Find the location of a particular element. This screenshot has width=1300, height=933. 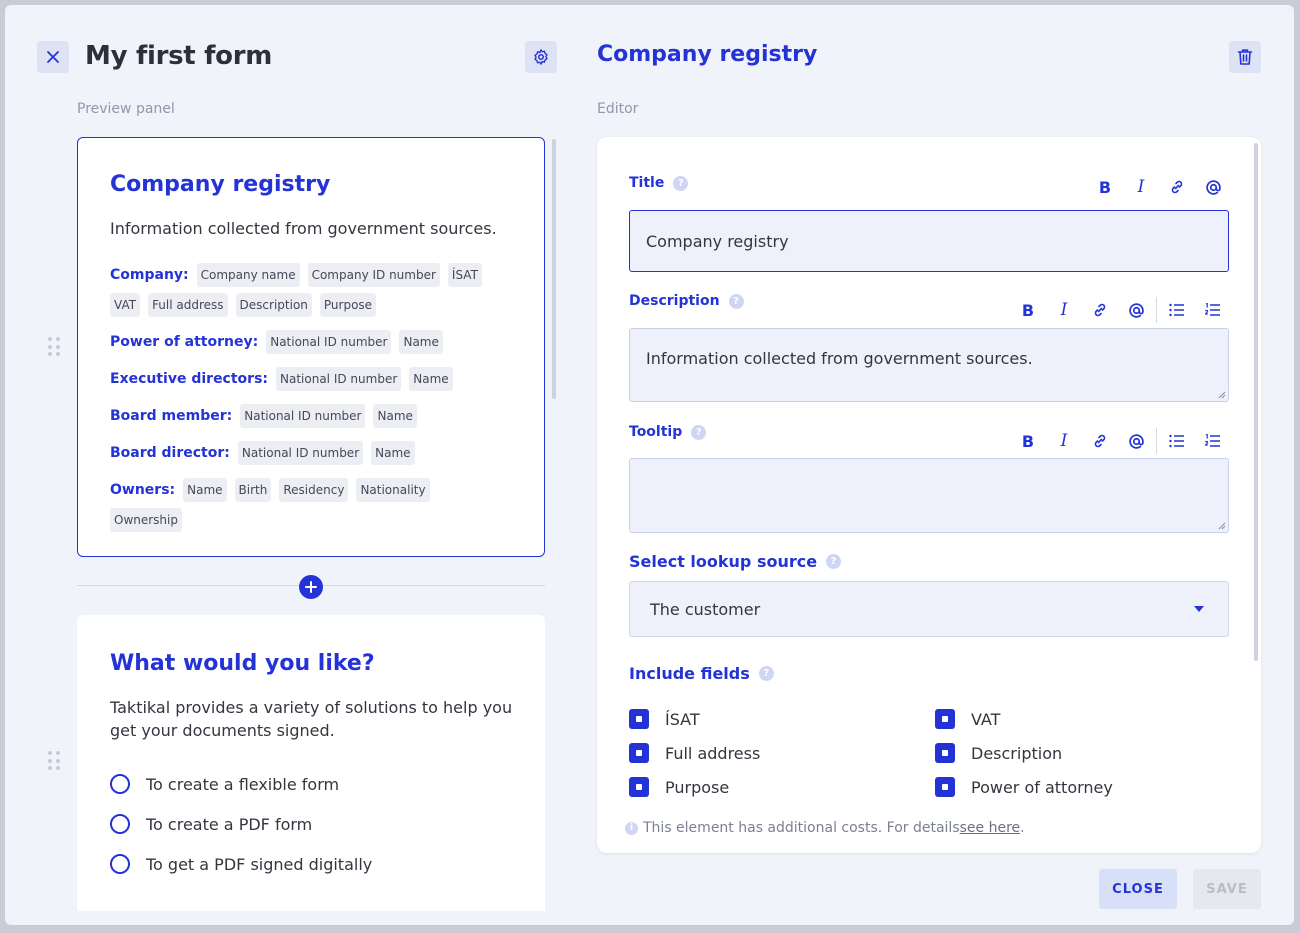

add-element-button is located at coordinates (311, 587).